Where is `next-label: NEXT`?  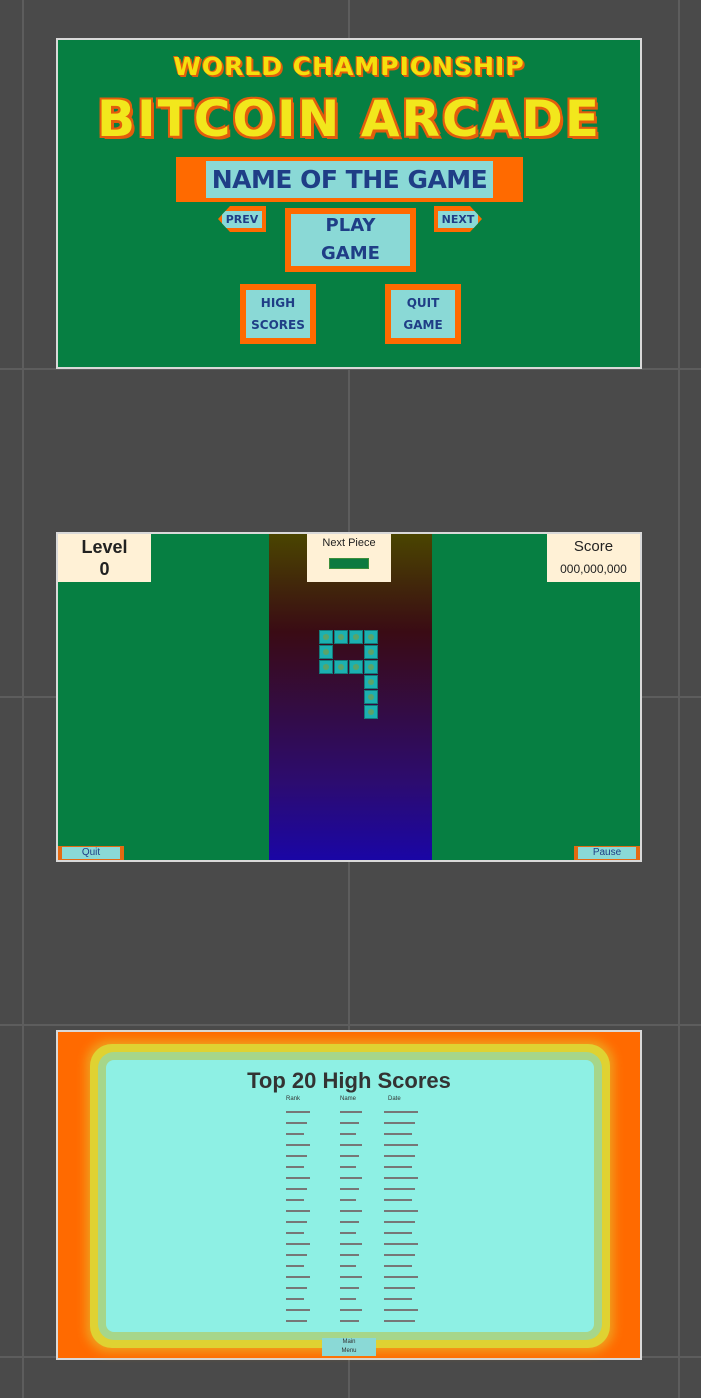 next-label: NEXT is located at coordinates (458, 219).